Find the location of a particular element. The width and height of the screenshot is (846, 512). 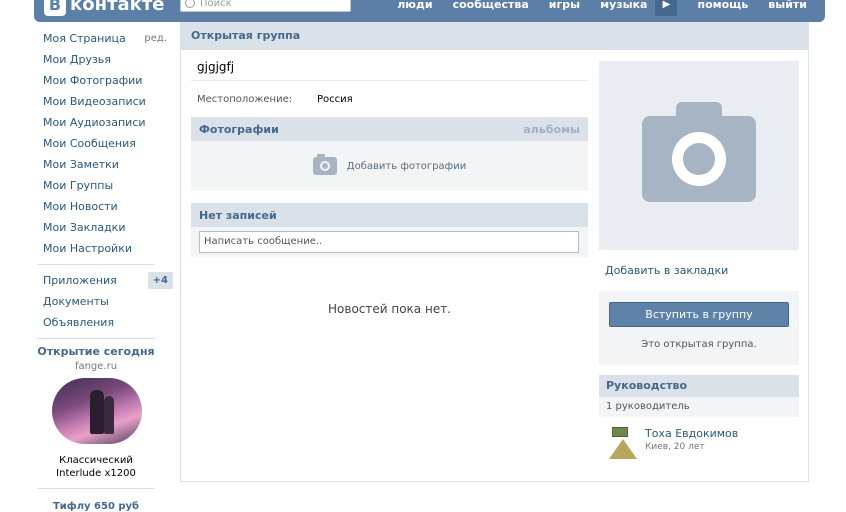

post-input: Написать сообщение.. is located at coordinates (389, 242).